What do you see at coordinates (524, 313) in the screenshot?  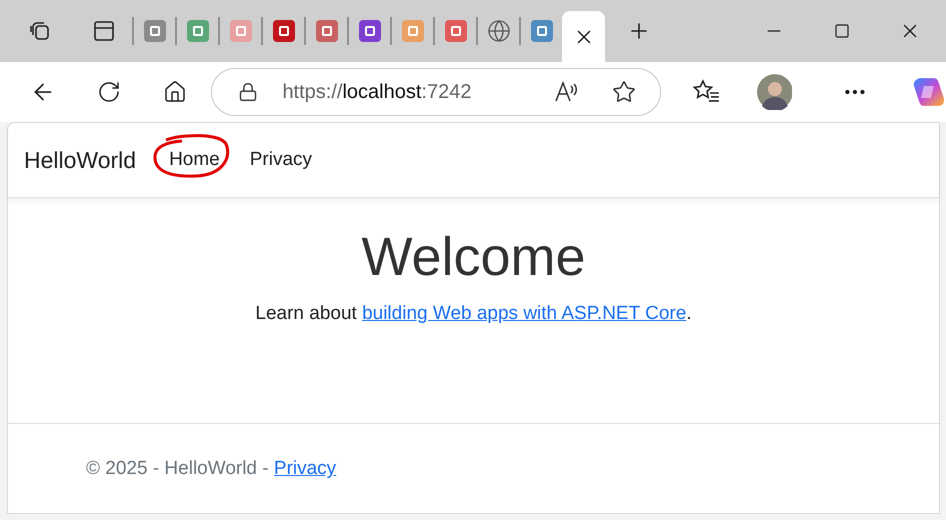 I see `docs-link: building Web apps with ASP.NET Core` at bounding box center [524, 313].